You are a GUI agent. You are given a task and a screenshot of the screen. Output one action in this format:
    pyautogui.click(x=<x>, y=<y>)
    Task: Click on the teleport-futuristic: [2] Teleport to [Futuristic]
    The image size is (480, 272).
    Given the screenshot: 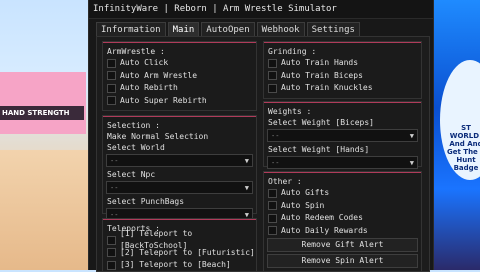 What is the action you would take?
    pyautogui.click(x=179, y=253)
    